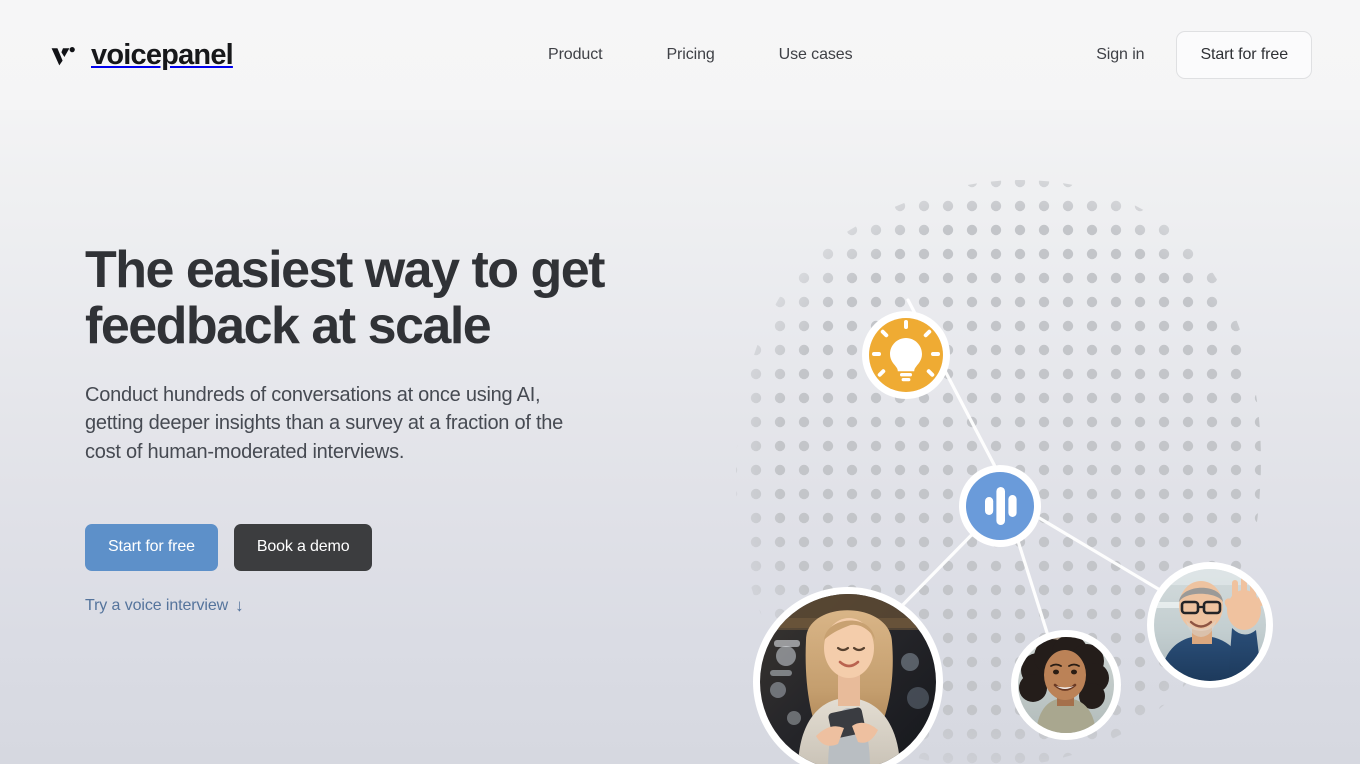 The height and width of the screenshot is (764, 1360). What do you see at coordinates (63, 55) in the screenshot?
I see `voicepanel-v-mark-icon` at bounding box center [63, 55].